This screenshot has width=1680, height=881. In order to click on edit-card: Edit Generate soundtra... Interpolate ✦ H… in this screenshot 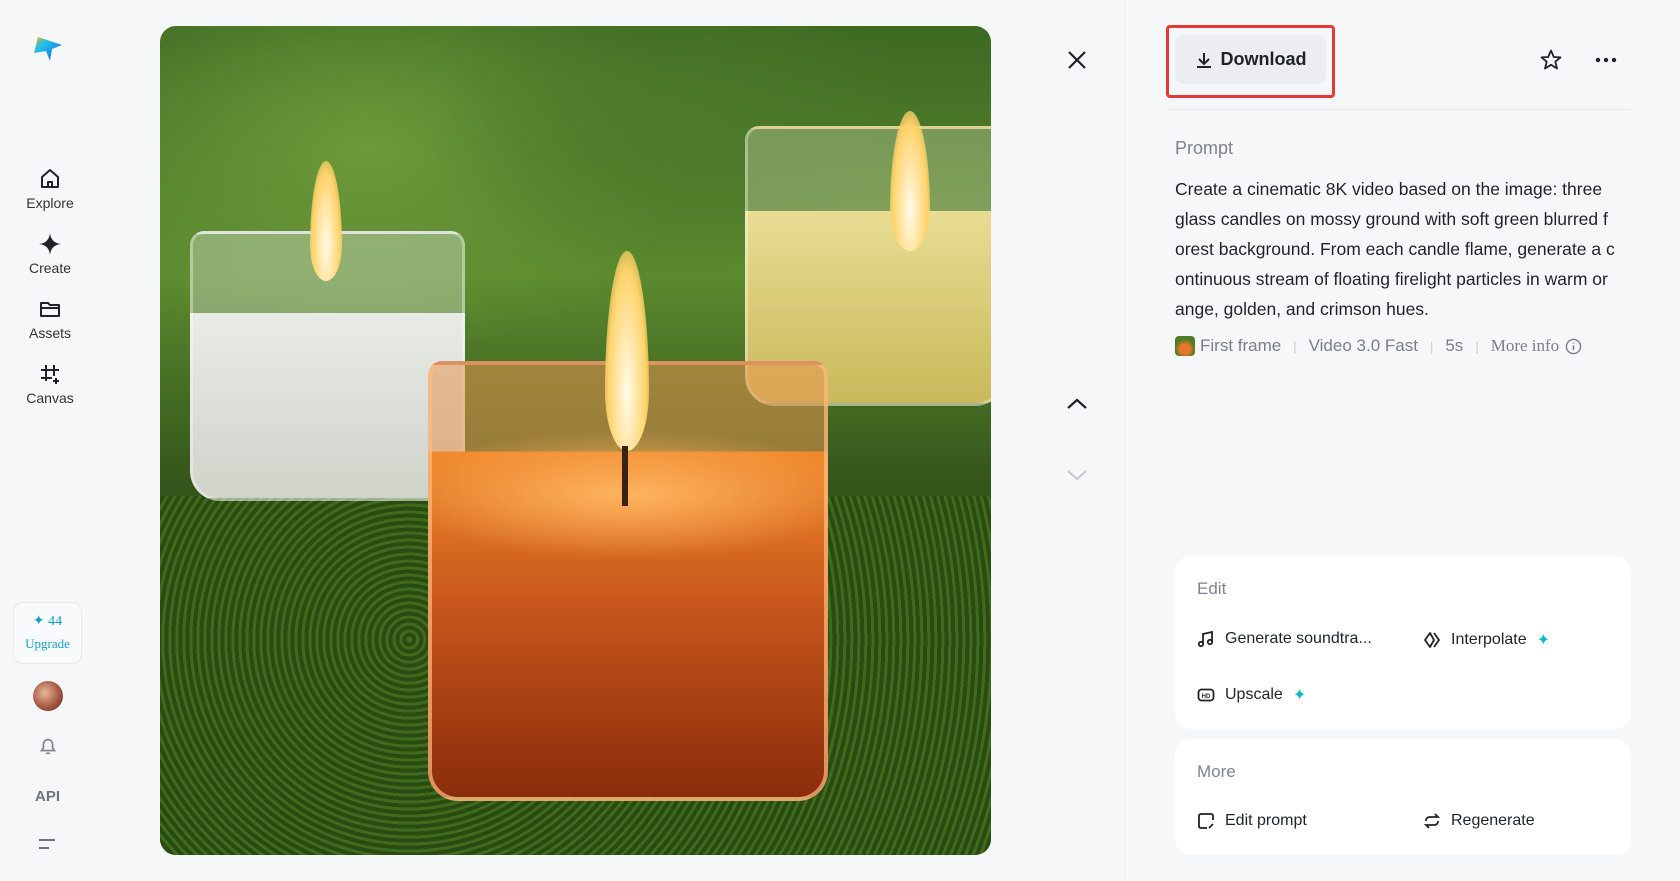, I will do `click(1403, 642)`.